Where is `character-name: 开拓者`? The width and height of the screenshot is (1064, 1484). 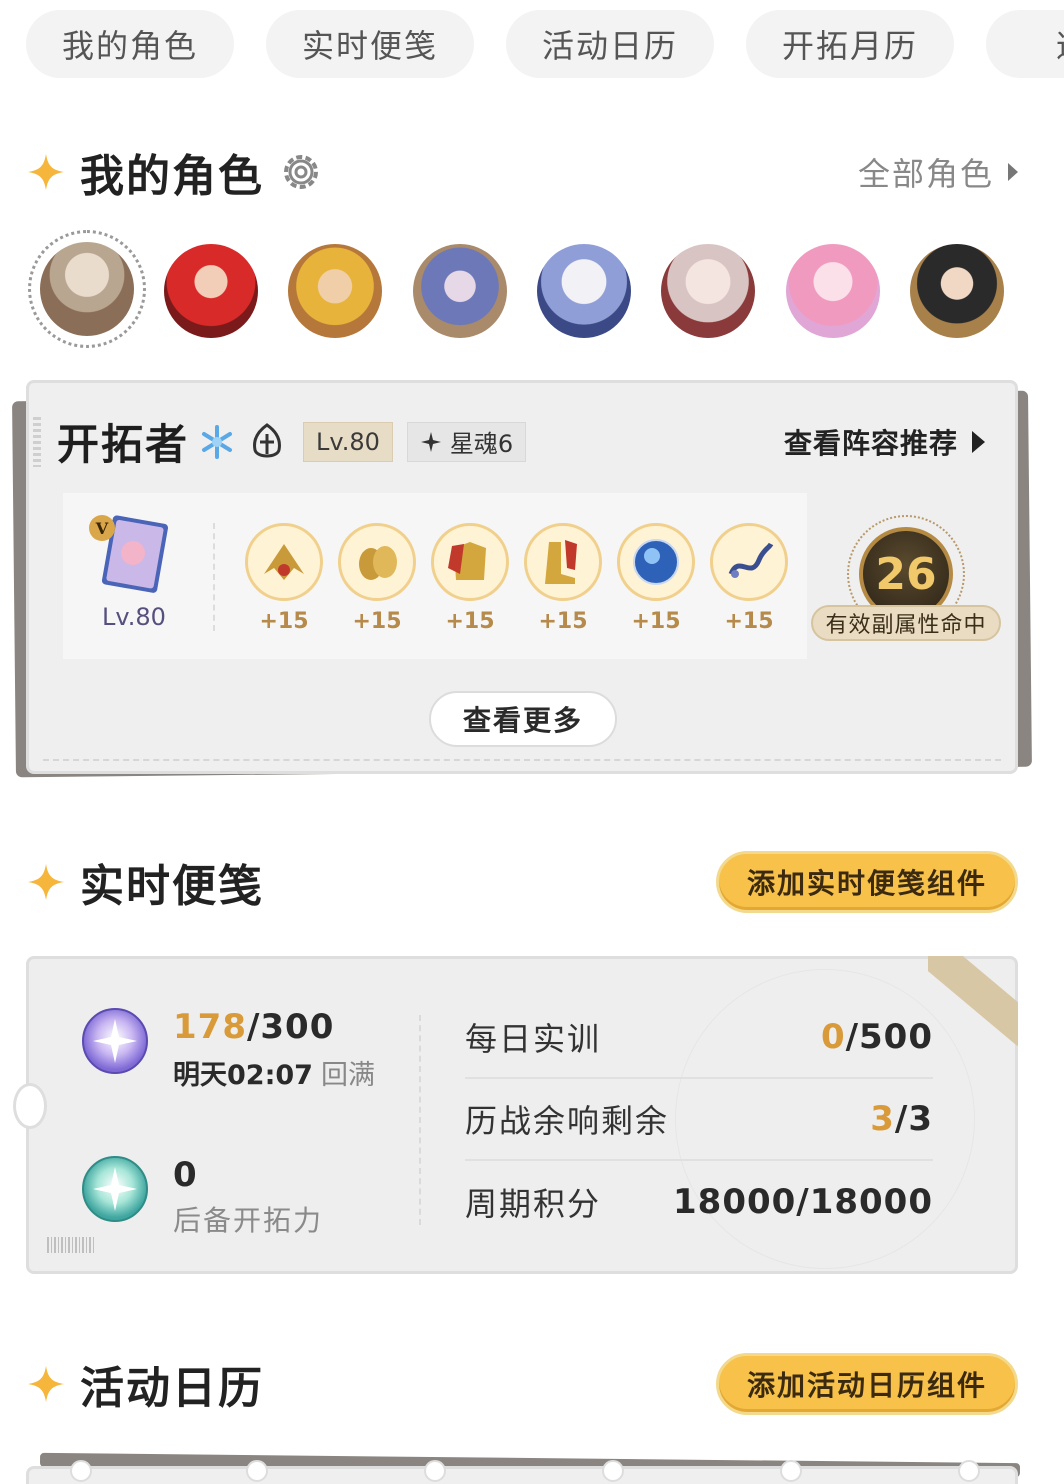 character-name: 开拓者 is located at coordinates (123, 444).